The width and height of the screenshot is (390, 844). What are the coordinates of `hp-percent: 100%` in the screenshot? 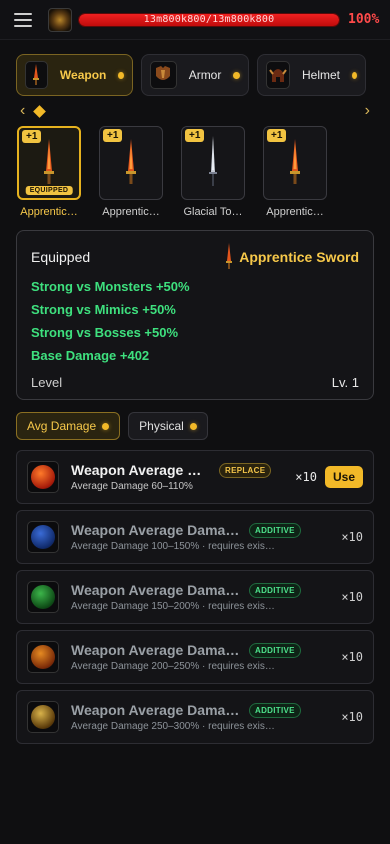 It's located at (364, 19).